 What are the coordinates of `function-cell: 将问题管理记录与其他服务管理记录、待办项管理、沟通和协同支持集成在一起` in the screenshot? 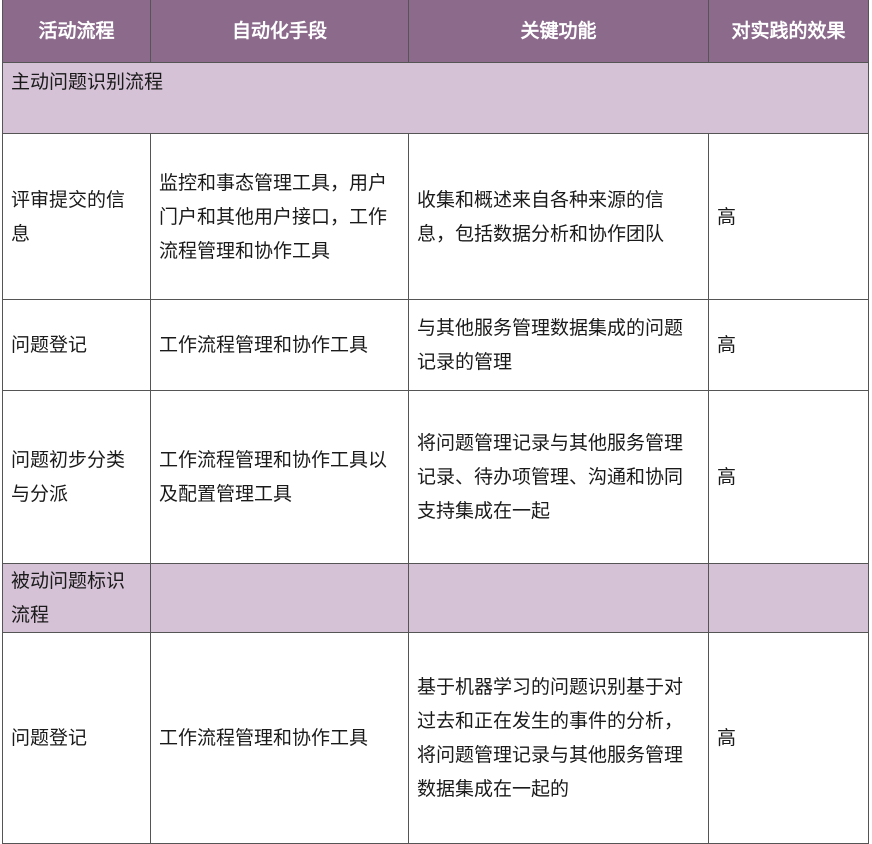 It's located at (558, 477).